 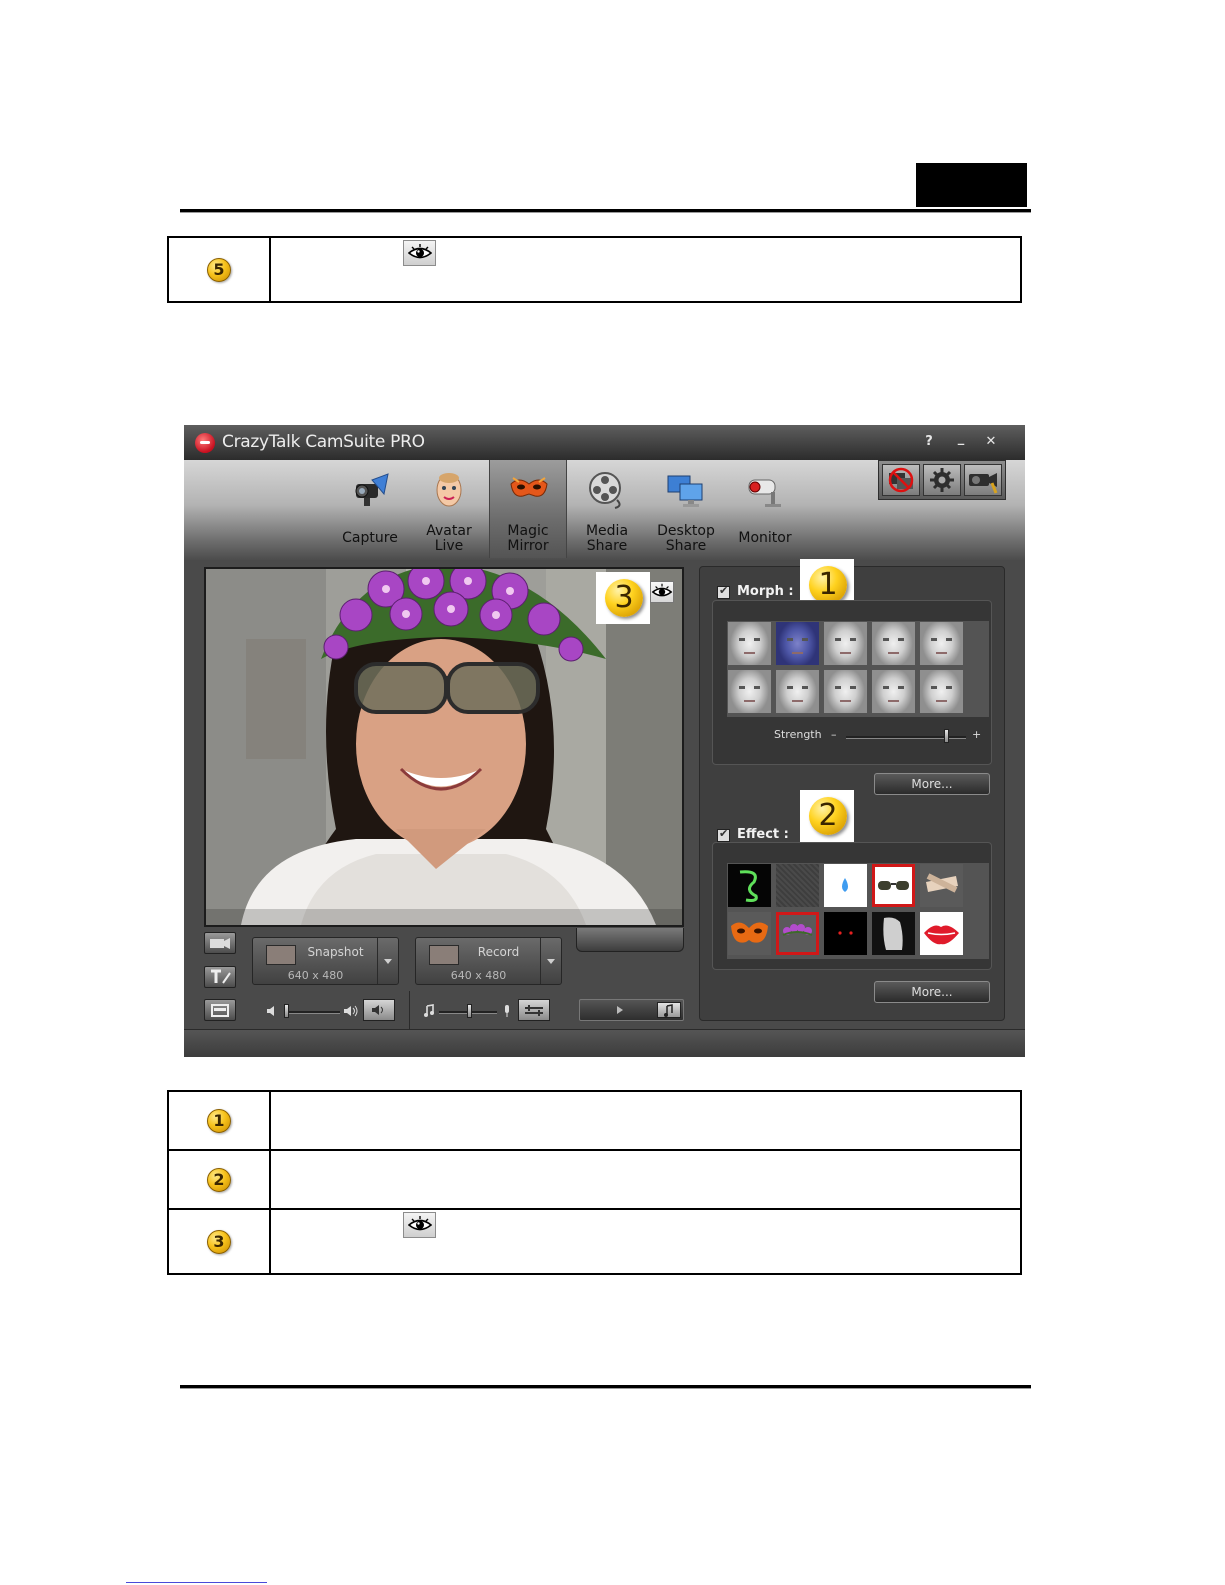 What do you see at coordinates (686, 509) in the screenshot?
I see `nav-desktop-share: Desktop Share` at bounding box center [686, 509].